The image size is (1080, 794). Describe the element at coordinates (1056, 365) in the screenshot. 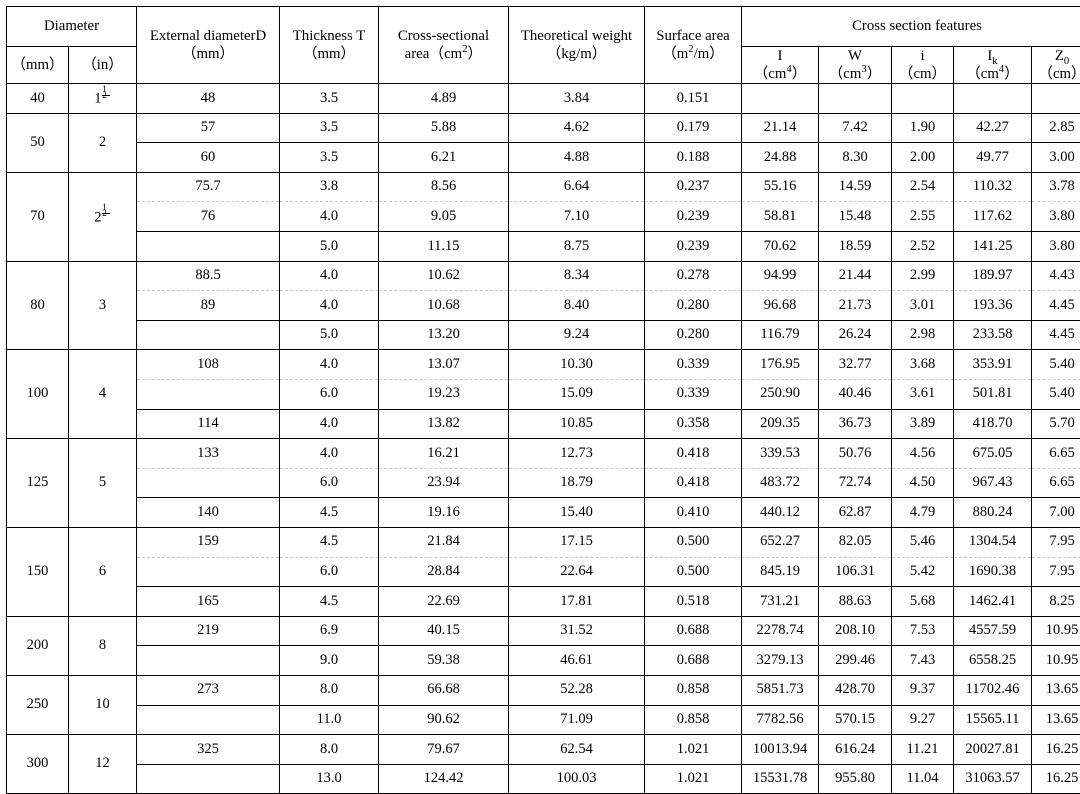

I see `torsional-modulus-cell: 5.40` at that location.